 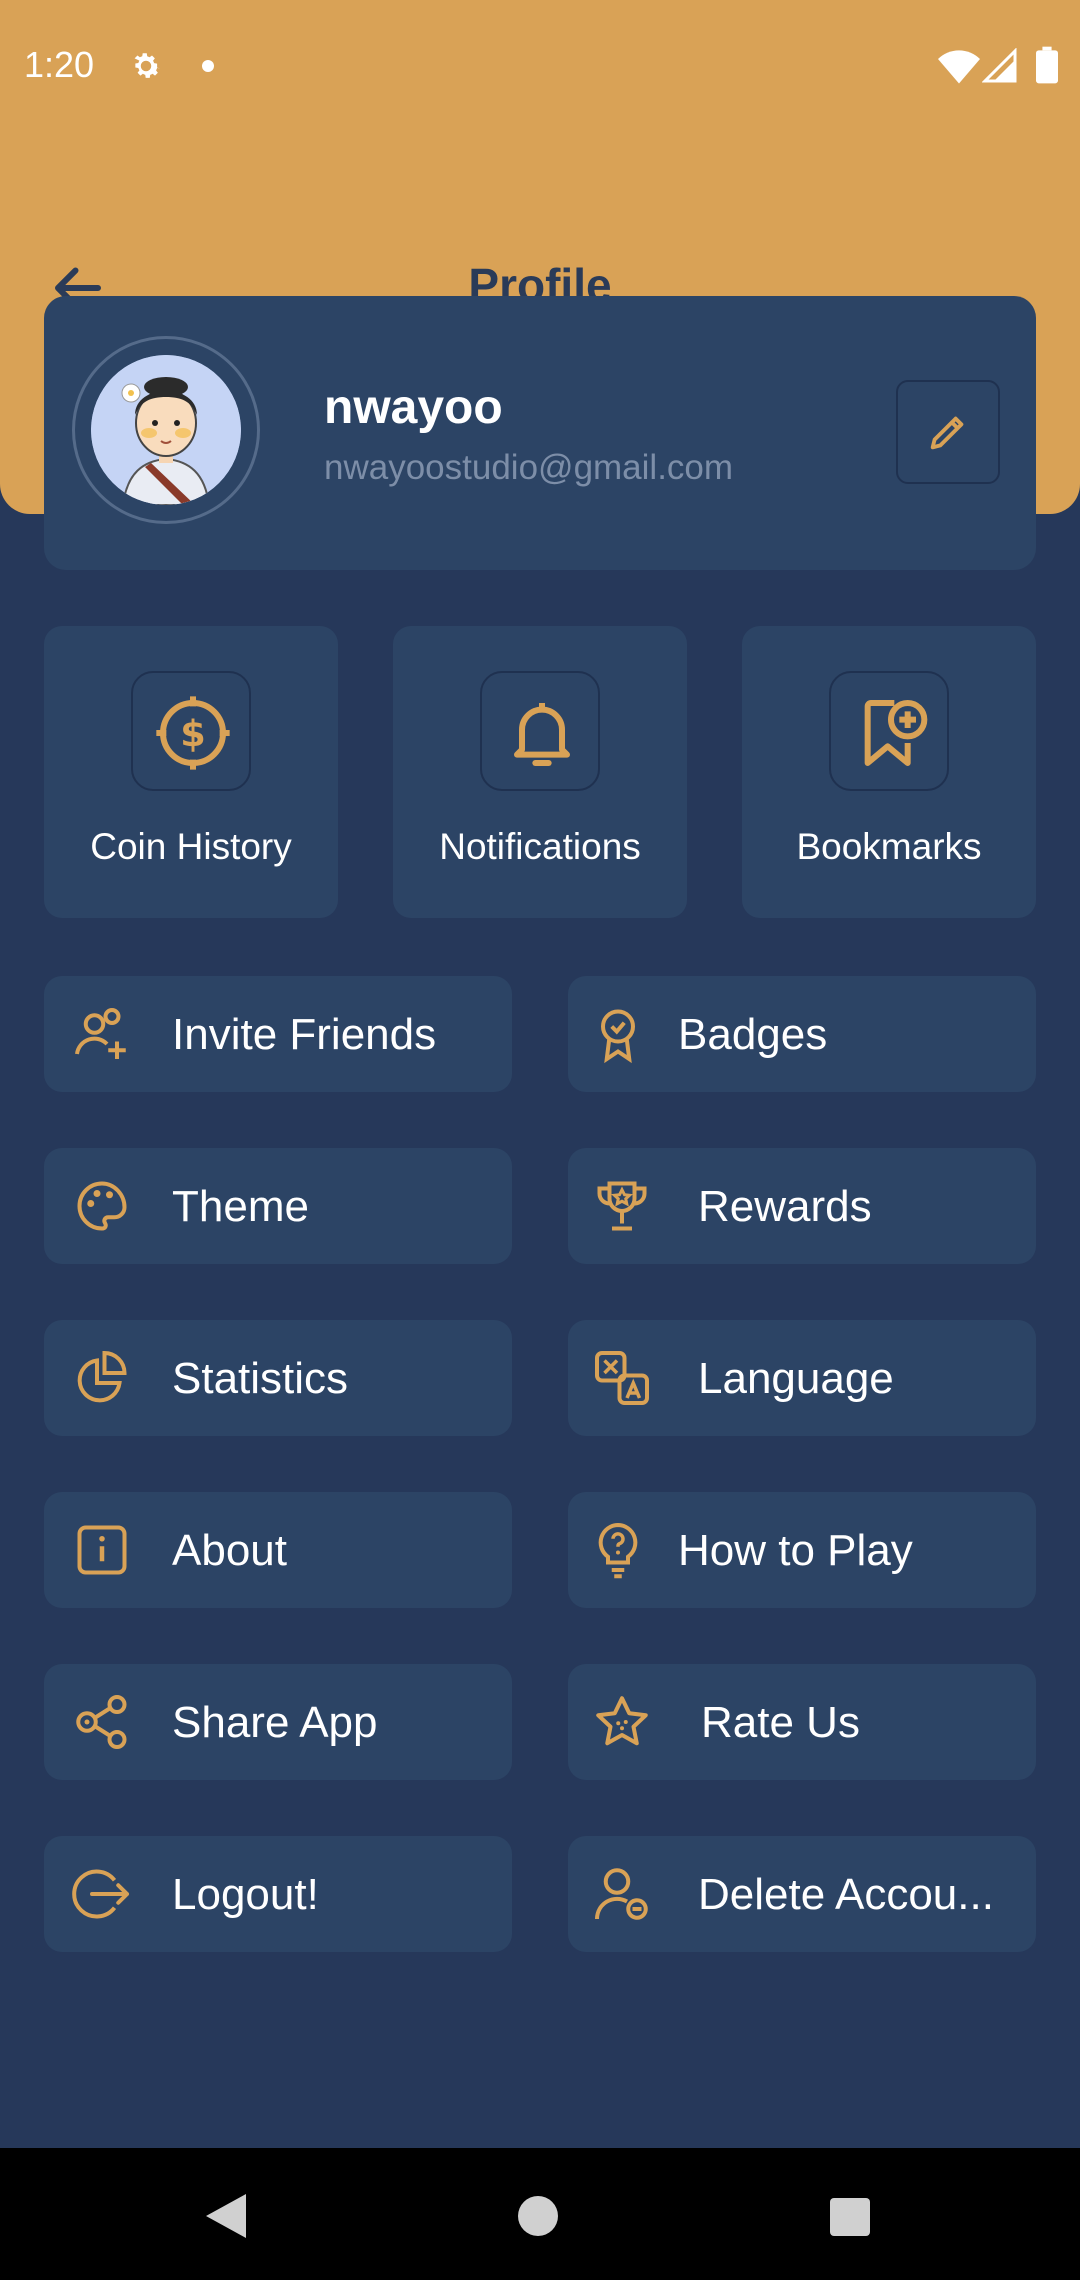 I want to click on nav-home-icon, so click(x=538, y=2216).